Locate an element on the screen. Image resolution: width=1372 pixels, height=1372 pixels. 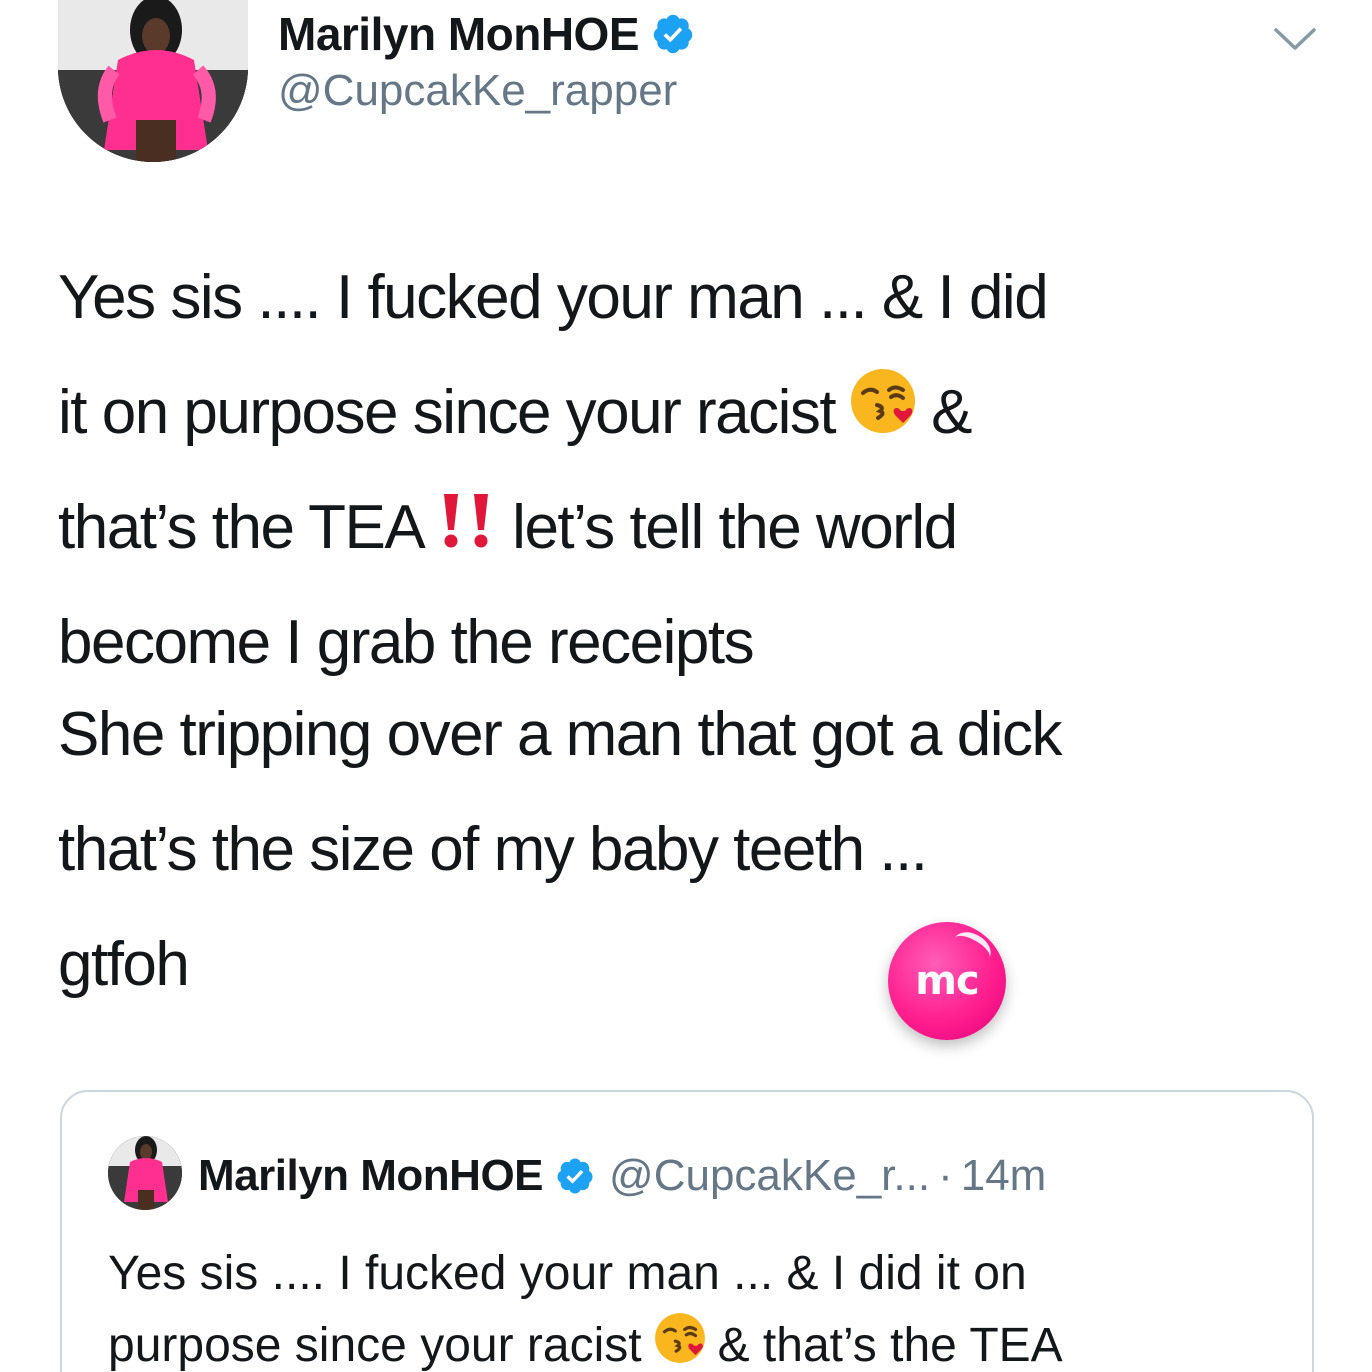
quoted-author-name: Marilyn MonHOE is located at coordinates (371, 1176).